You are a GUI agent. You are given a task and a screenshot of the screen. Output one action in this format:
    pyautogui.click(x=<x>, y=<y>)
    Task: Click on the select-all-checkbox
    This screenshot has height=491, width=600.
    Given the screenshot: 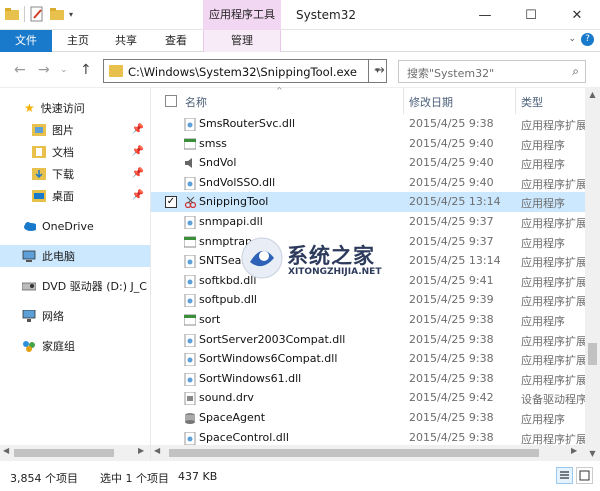 What is the action you would take?
    pyautogui.click(x=171, y=101)
    